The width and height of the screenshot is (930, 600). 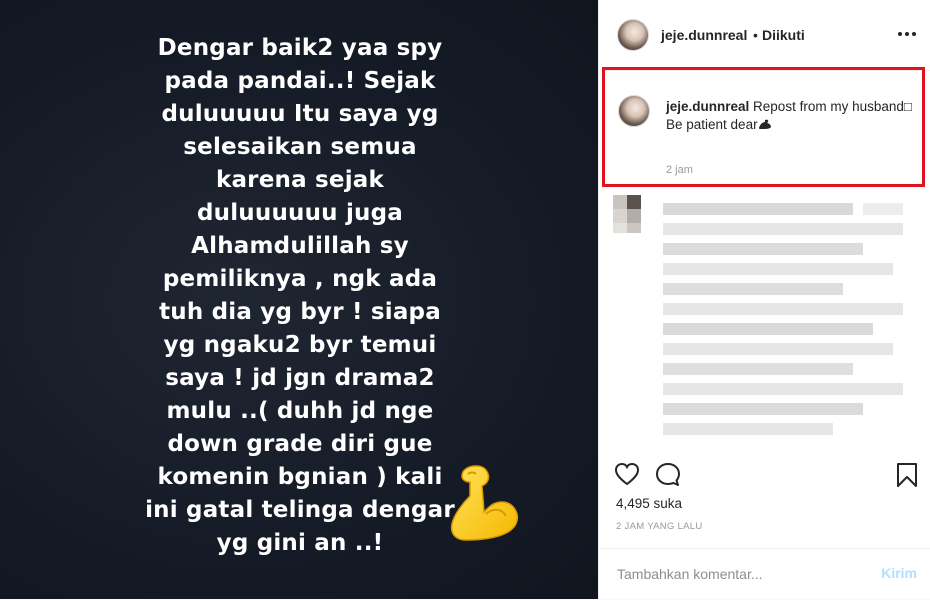 What do you see at coordinates (899, 573) in the screenshot?
I see `post-comment-button: Kirim` at bounding box center [899, 573].